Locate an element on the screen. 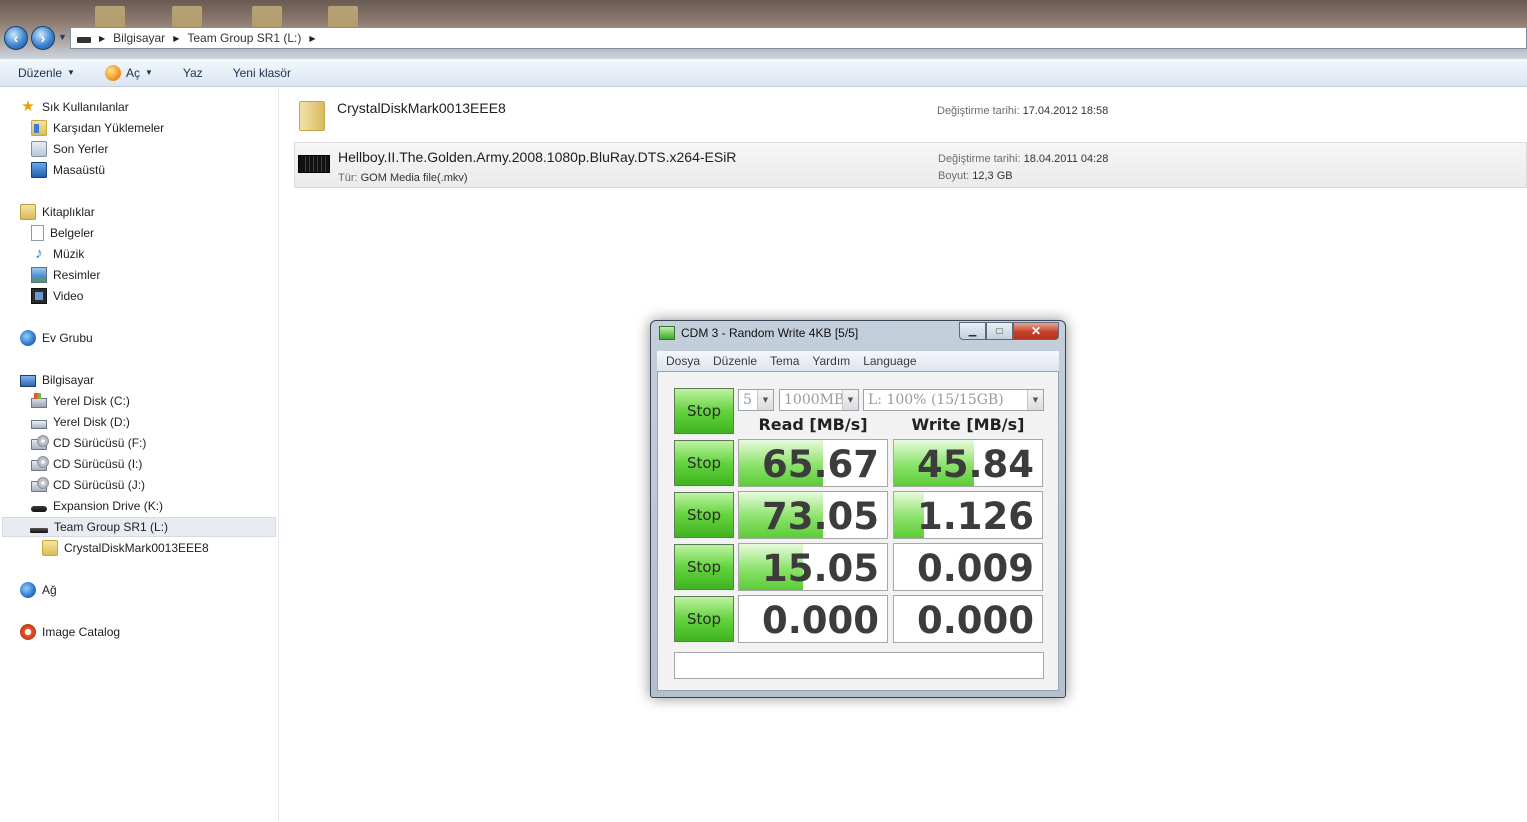  organize-menu-button: Düzenle ▼ is located at coordinates (46, 73).